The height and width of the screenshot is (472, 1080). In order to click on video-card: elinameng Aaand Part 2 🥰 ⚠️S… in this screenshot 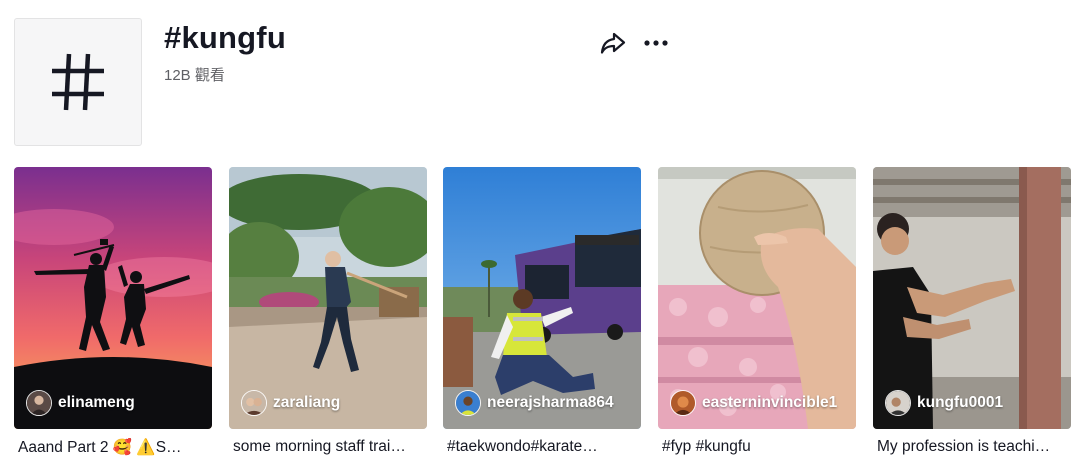, I will do `click(113, 311)`.